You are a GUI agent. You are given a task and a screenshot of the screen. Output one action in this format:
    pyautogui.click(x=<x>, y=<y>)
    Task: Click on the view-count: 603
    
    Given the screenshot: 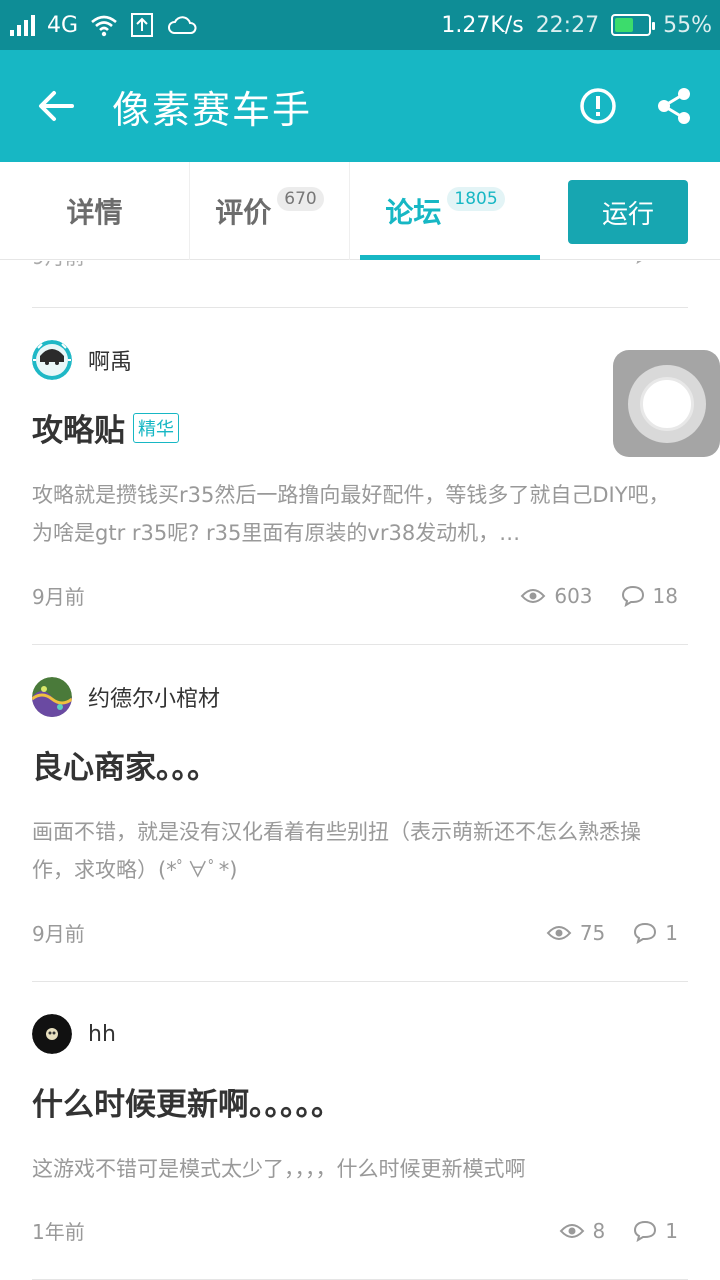 What is the action you would take?
    pyautogui.click(x=556, y=596)
    